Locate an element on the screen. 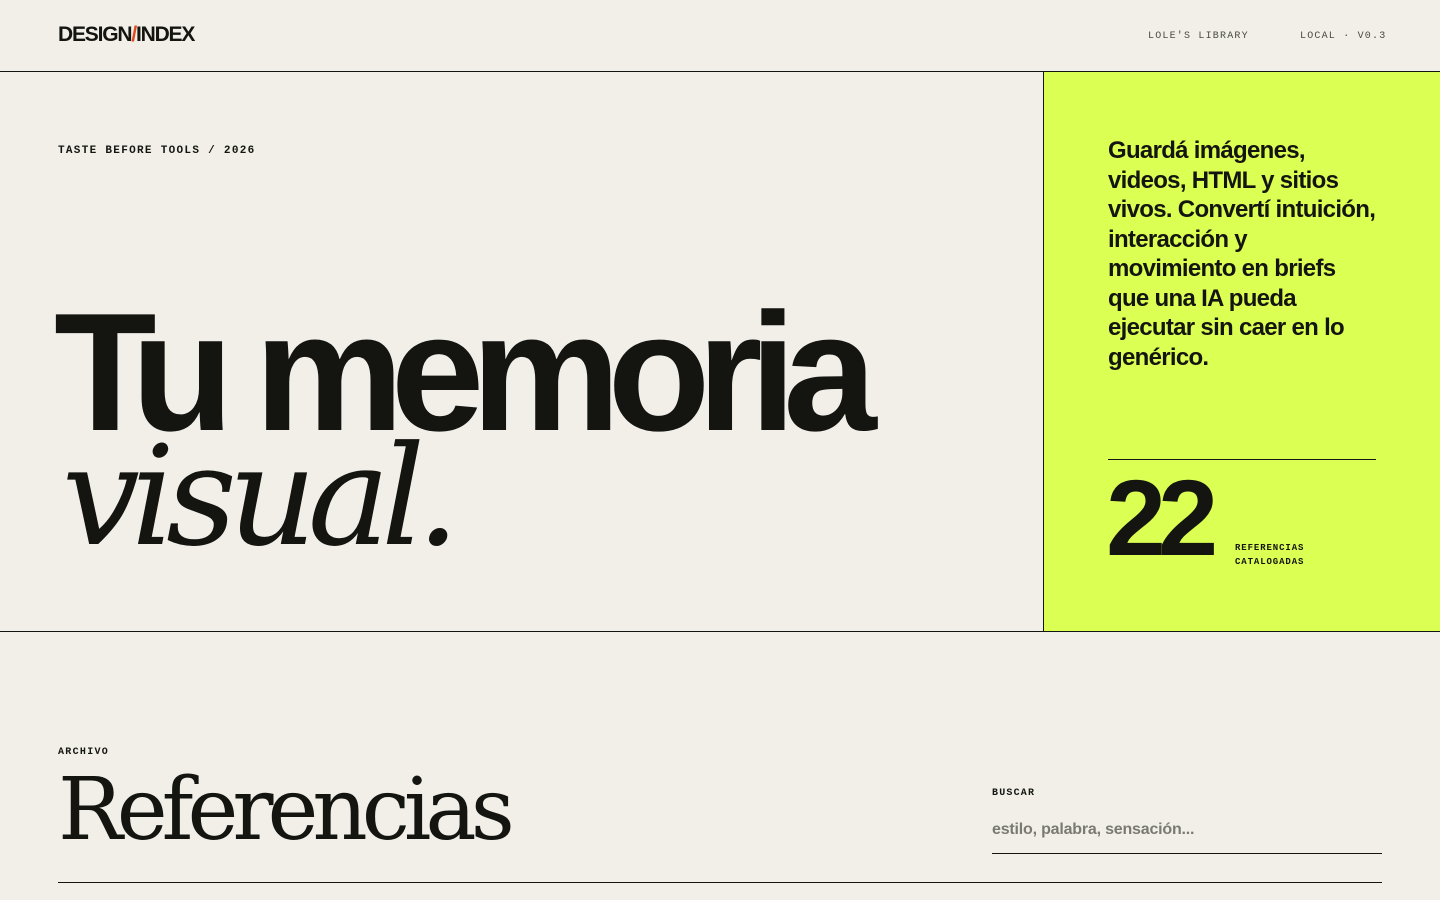 The height and width of the screenshot is (900, 1440). logo-text-design: DESIGN is located at coordinates (95, 34).